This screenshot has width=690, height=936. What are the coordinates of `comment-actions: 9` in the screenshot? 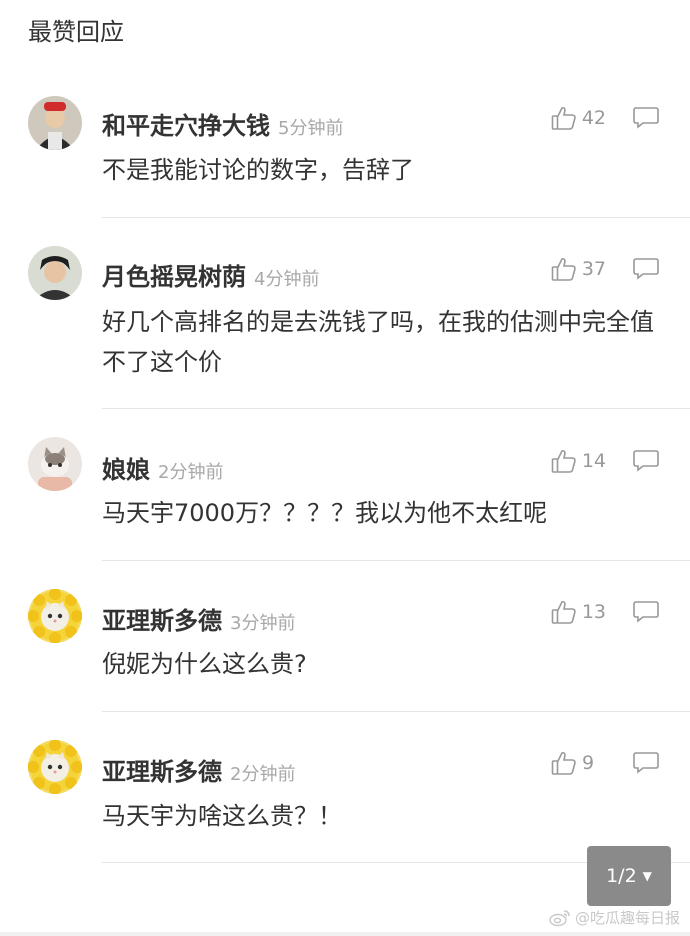 It's located at (605, 763).